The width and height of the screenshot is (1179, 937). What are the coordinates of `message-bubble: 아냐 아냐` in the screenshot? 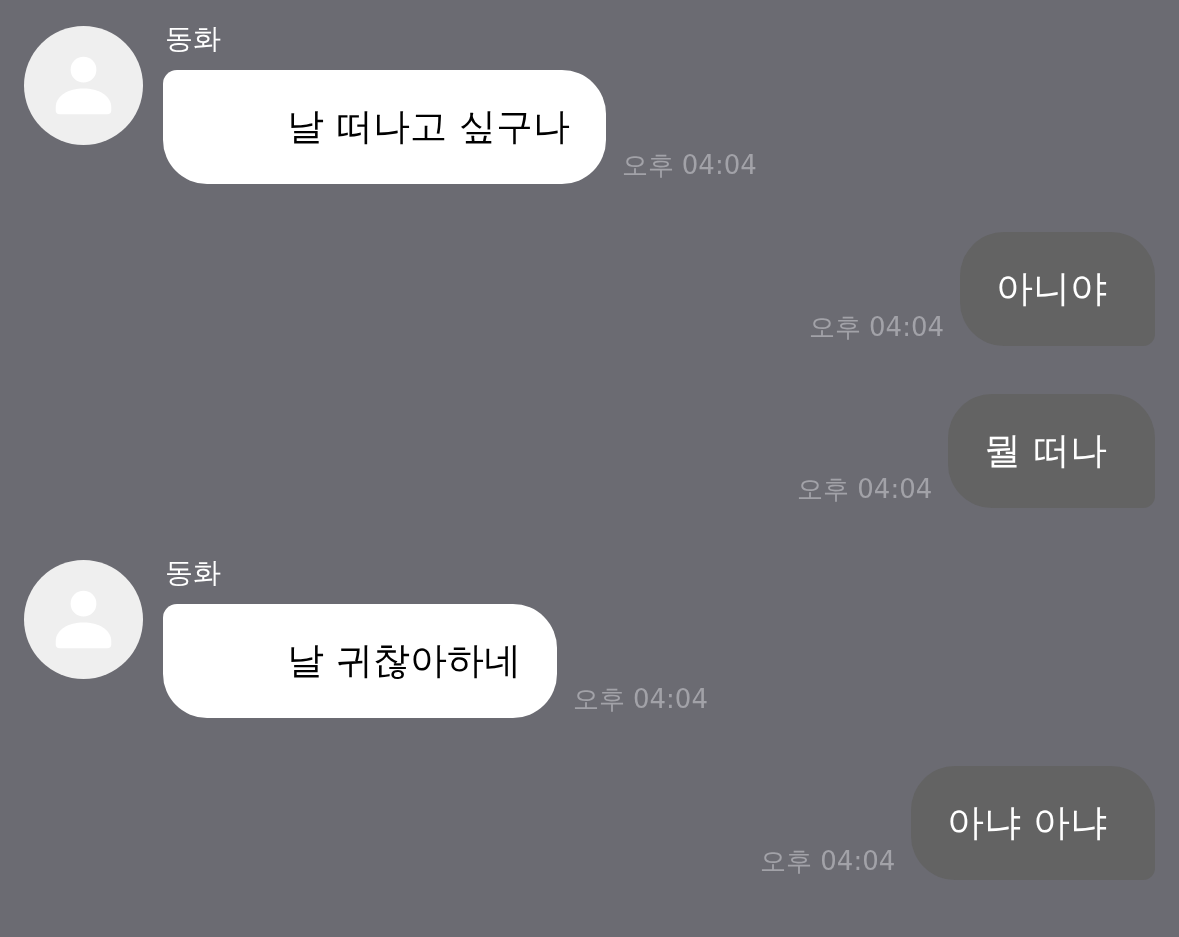 It's located at (1033, 823).